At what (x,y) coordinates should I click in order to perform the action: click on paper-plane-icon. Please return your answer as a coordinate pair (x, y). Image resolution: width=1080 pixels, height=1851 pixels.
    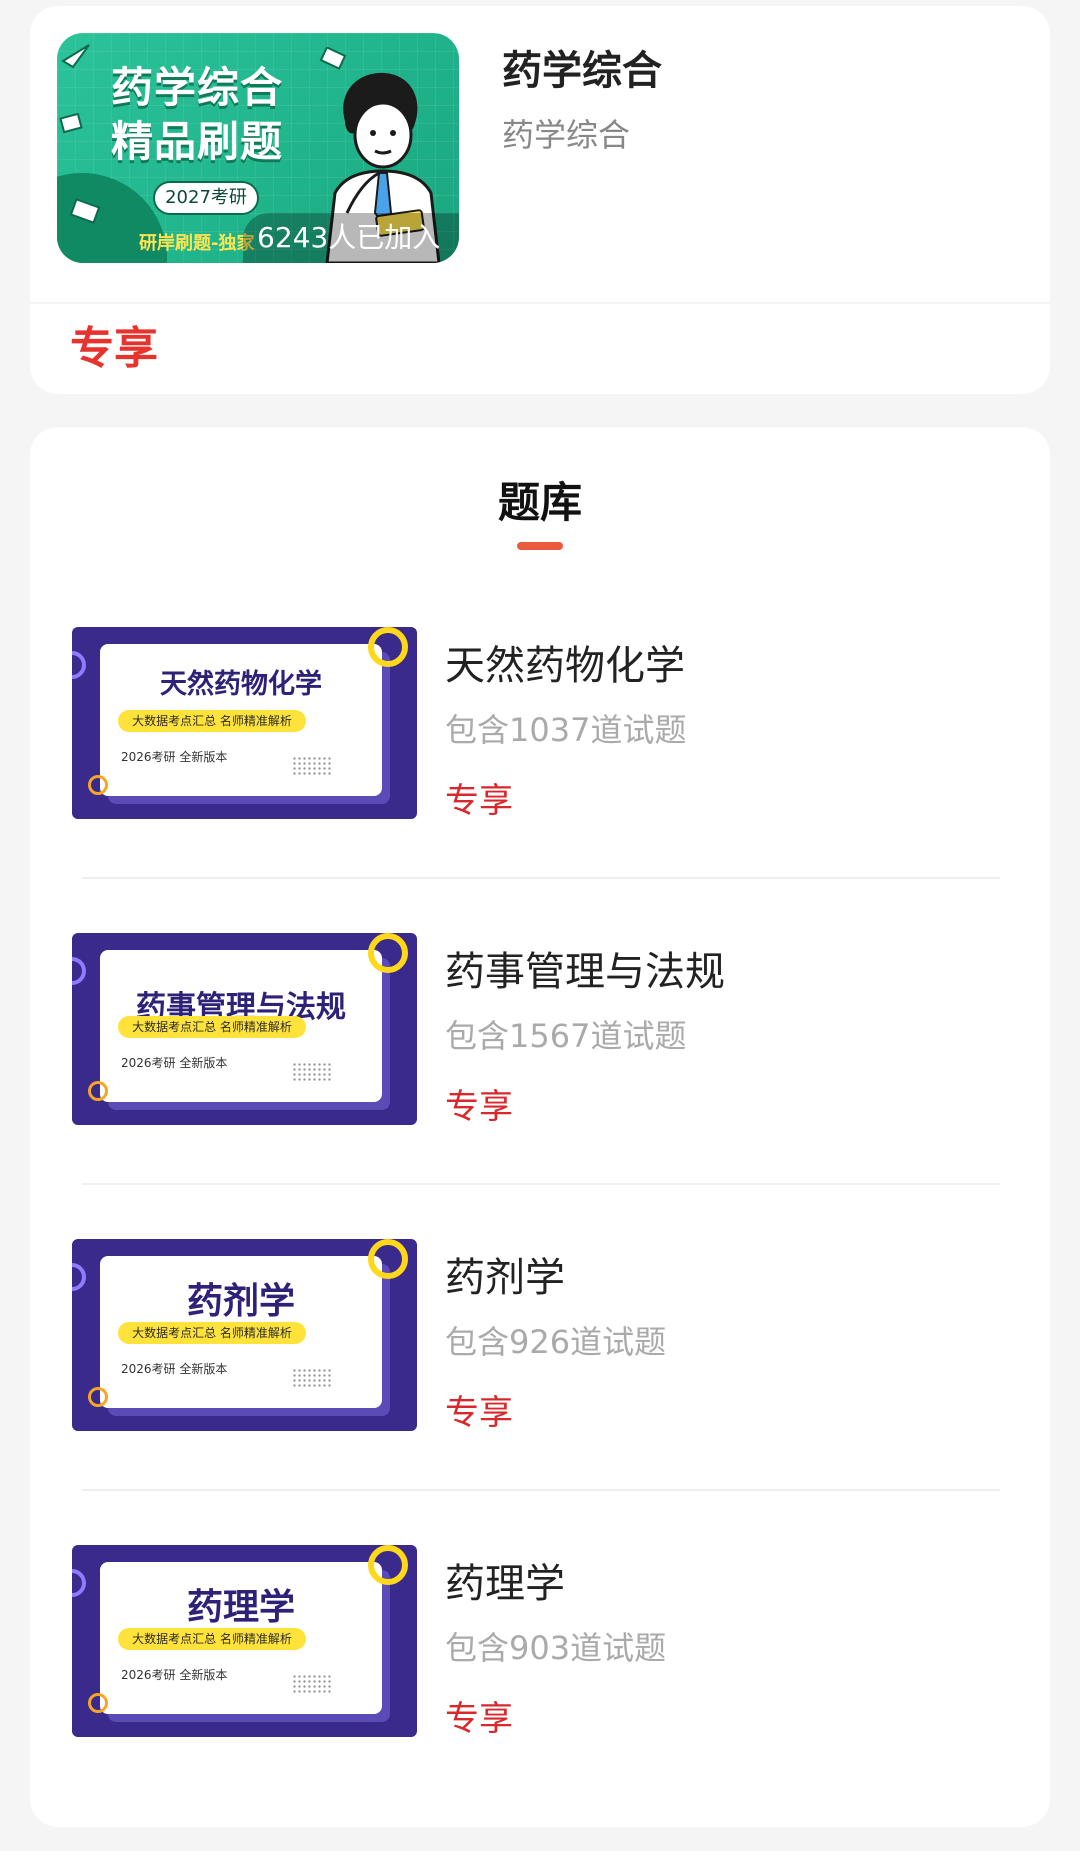
    Looking at the image, I should click on (75, 56).